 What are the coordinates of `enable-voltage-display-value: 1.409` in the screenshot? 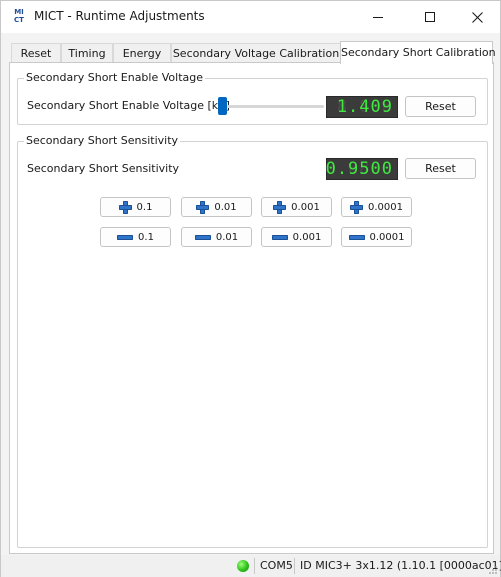 It's located at (364, 107).